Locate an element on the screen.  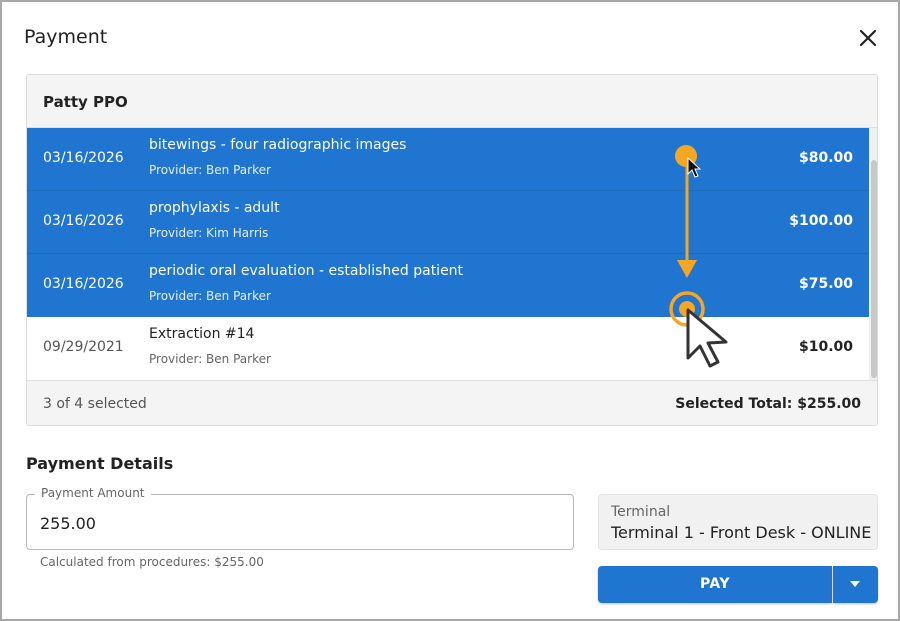
terminal-value: Terminal 1 - Front Desk - ONLINE is located at coordinates (741, 532).